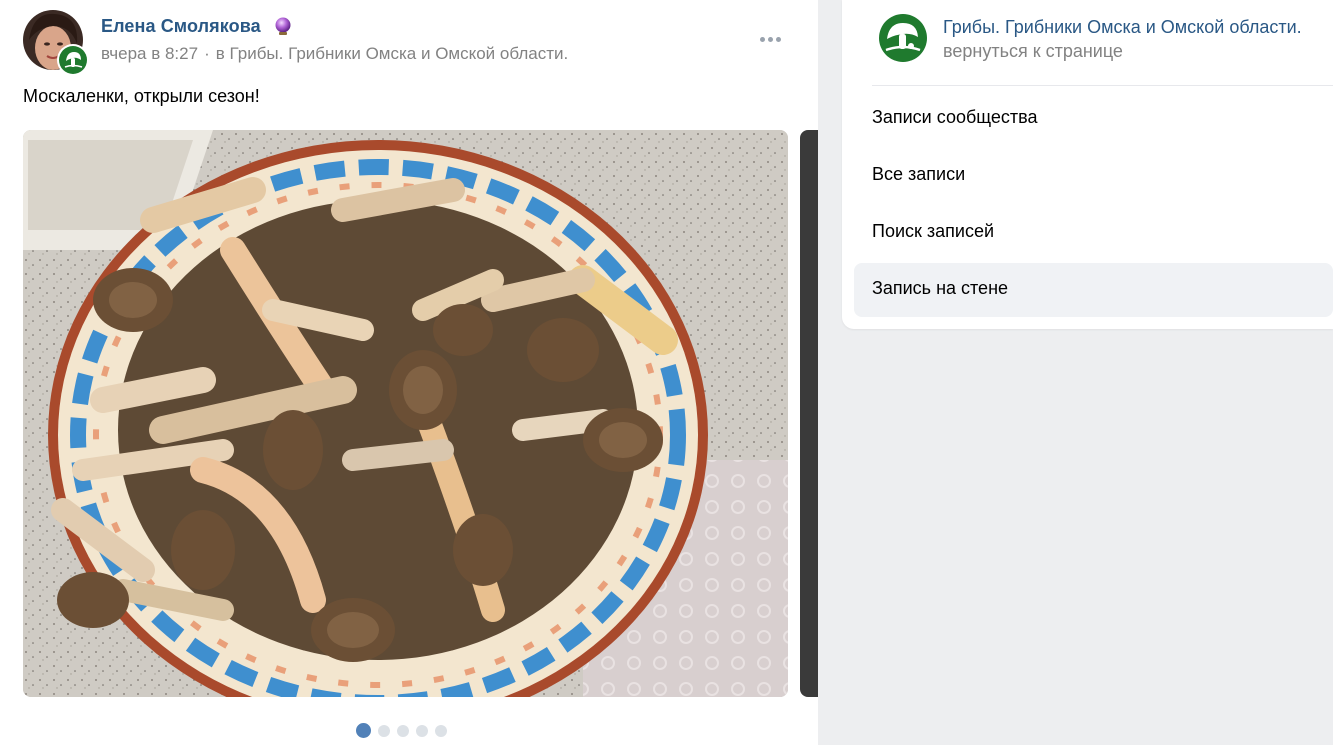 The image size is (1333, 745). I want to click on menu-item-wall-post: Запись на стене, so click(1093, 290).